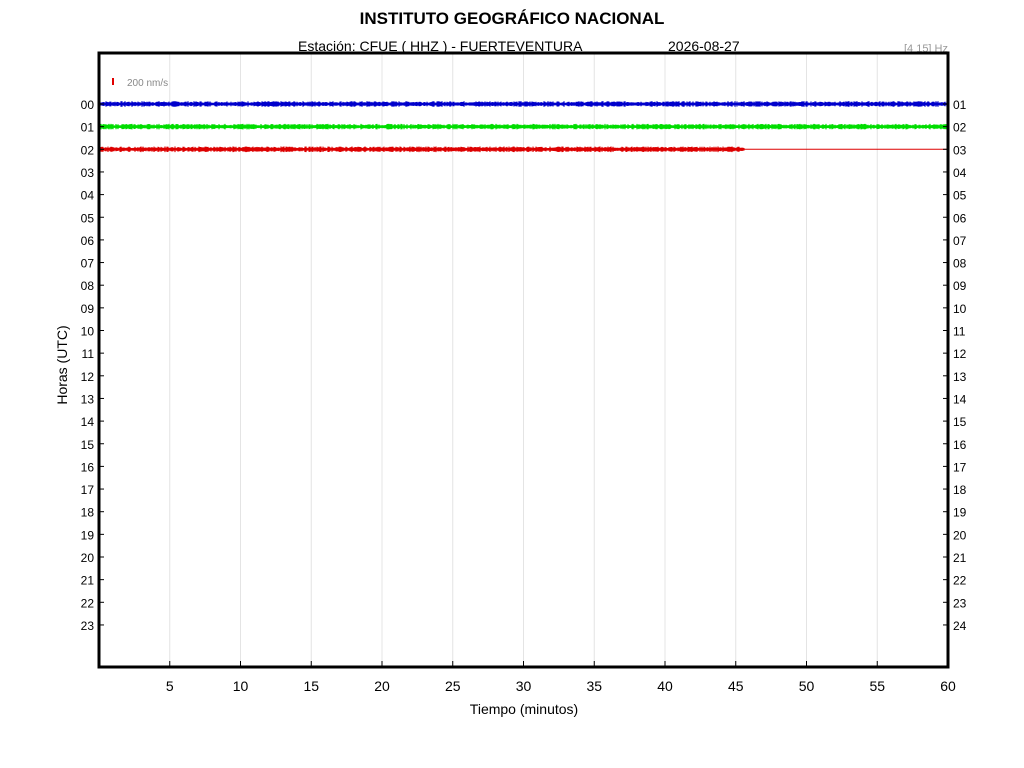  What do you see at coordinates (948, 686) in the screenshot?
I see `x-tick-label: 60` at bounding box center [948, 686].